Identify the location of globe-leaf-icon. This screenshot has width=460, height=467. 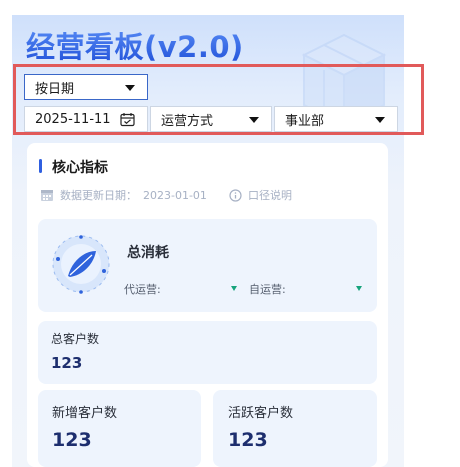
(81, 264).